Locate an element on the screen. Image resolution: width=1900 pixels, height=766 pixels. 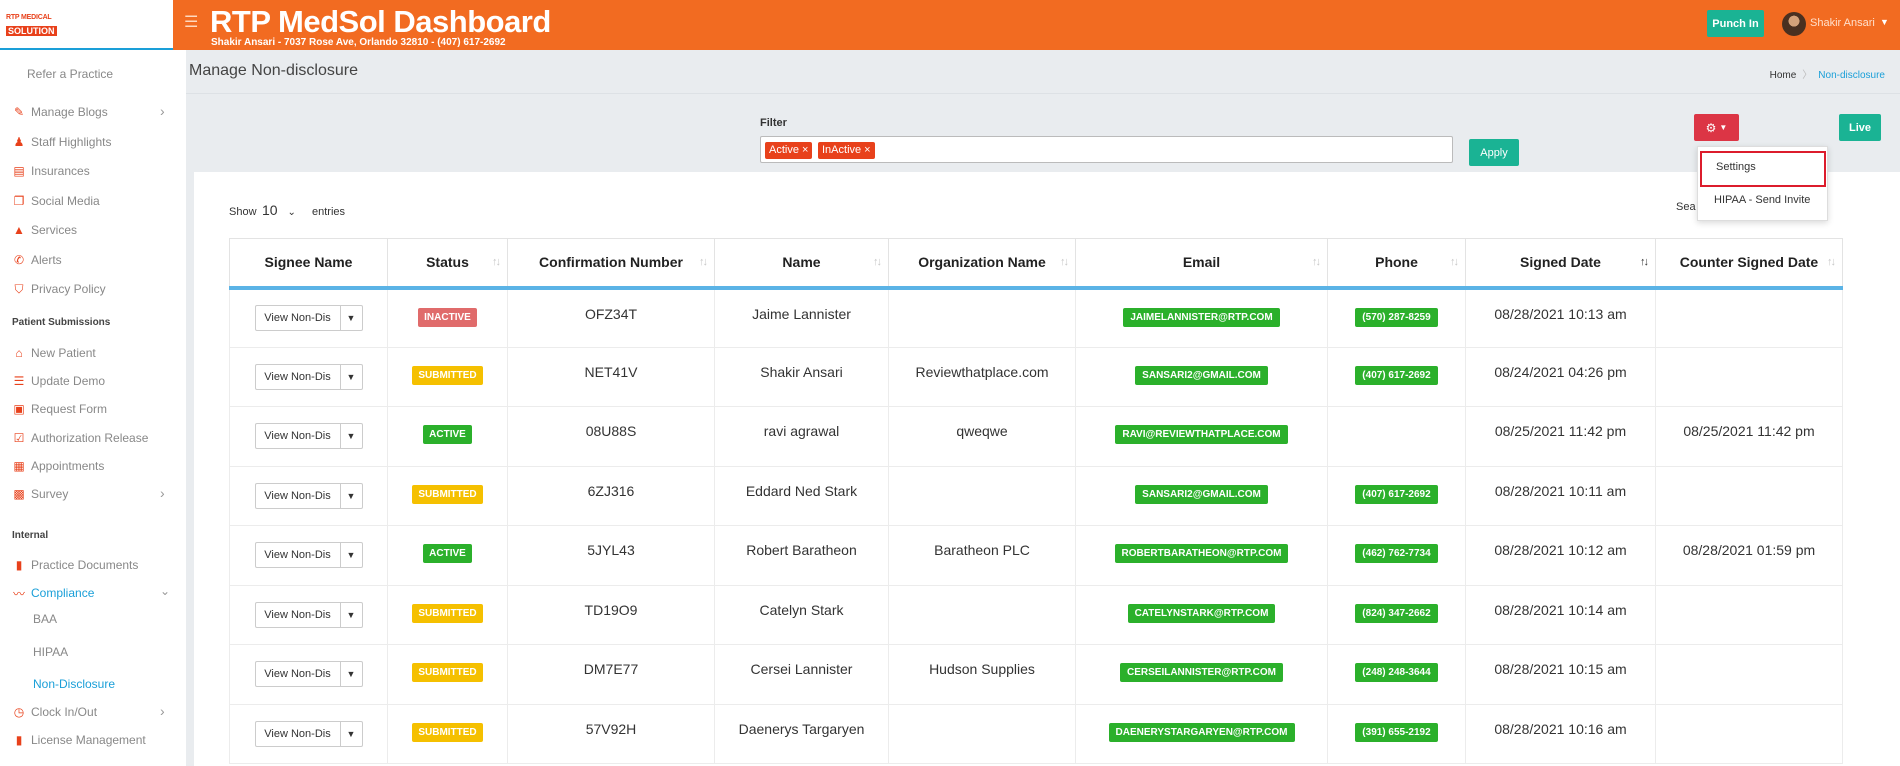
menu-item-hipaa-send-invite: HIPAA - Send Invite is located at coordinates (1762, 200).